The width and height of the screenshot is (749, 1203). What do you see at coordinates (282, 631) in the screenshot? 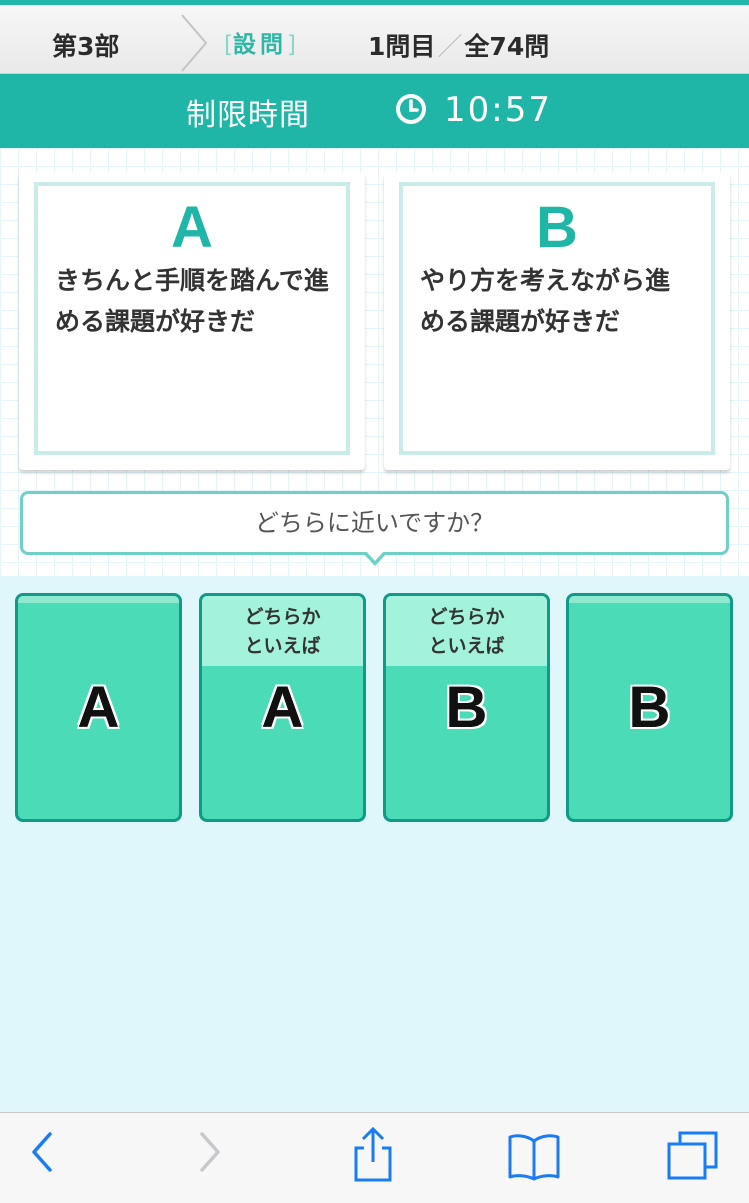
I see `answer-somewhat-a-qualifier: どちらか といえば` at bounding box center [282, 631].